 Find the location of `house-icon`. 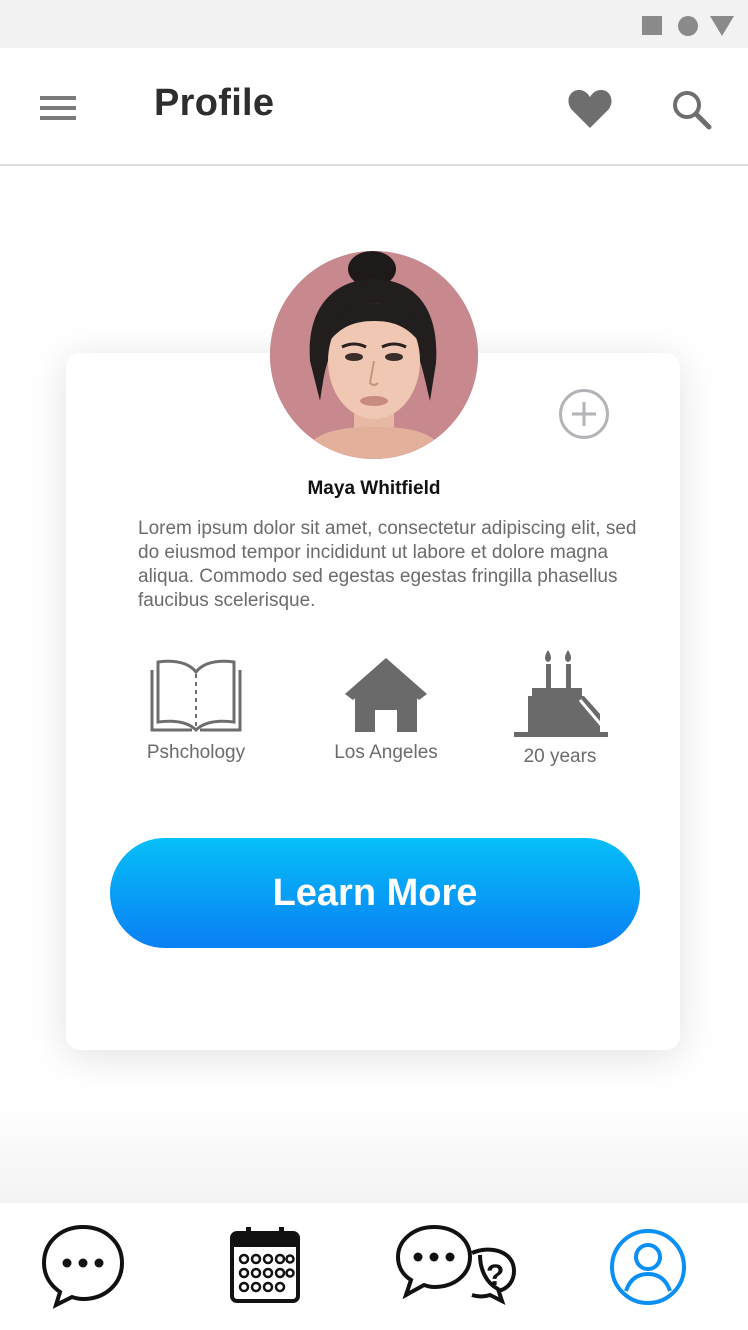

house-icon is located at coordinates (386, 695).